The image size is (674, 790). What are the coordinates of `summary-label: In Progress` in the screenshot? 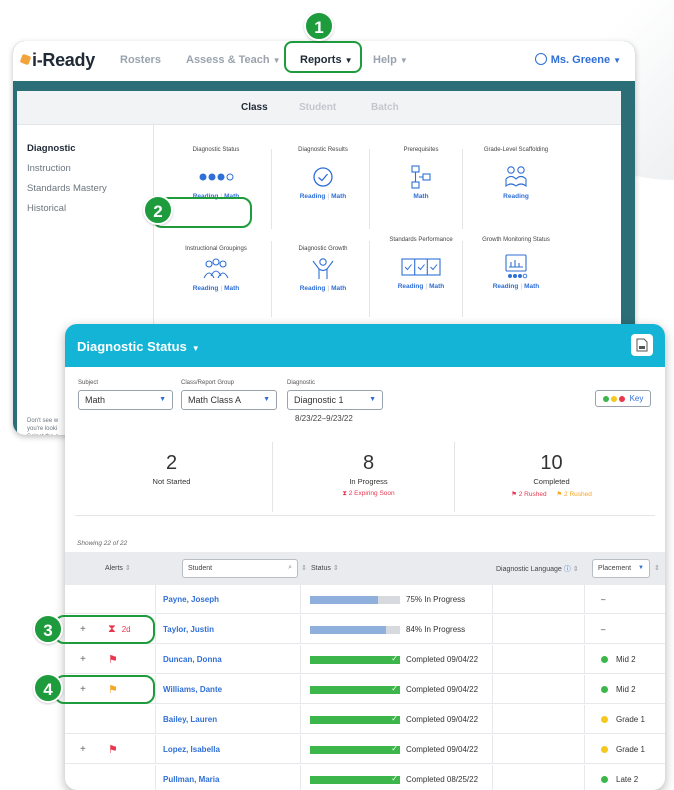 It's located at (368, 481).